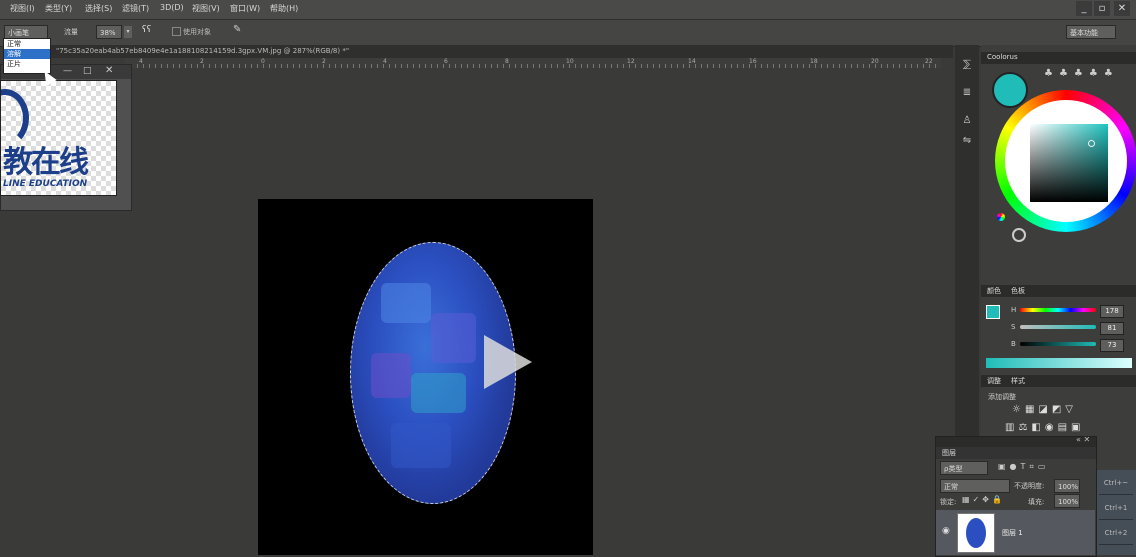  Describe the element at coordinates (1016, 453) in the screenshot. I see `layers-tab-bar: 图层` at that location.